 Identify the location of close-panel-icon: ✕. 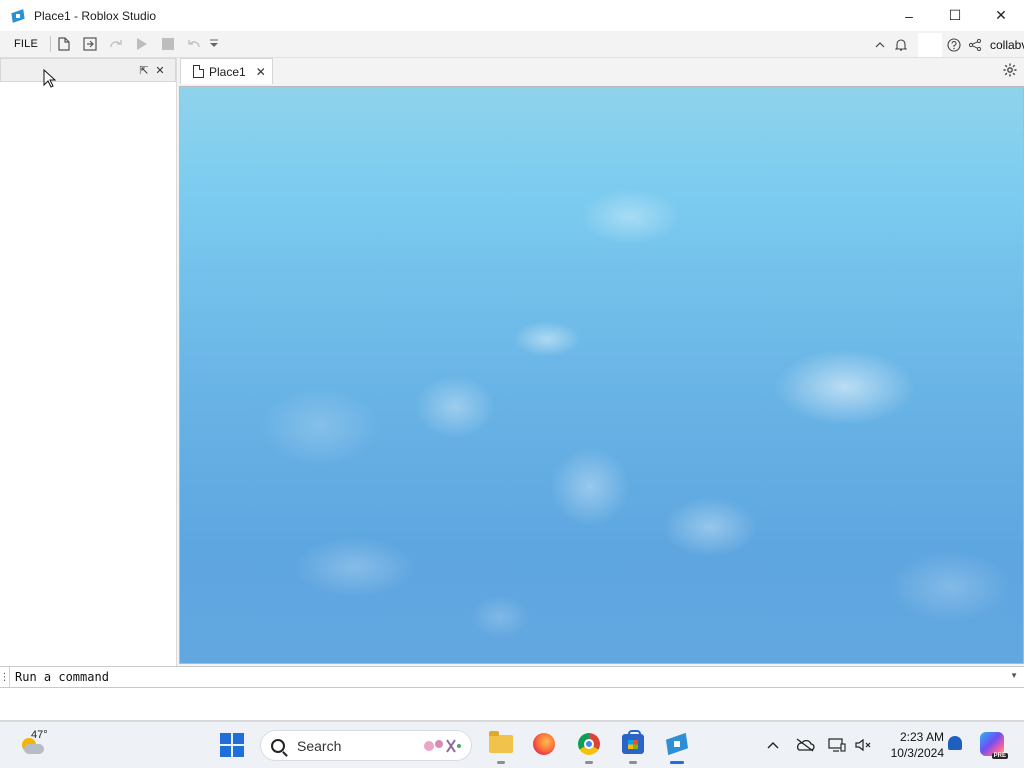
(160, 70).